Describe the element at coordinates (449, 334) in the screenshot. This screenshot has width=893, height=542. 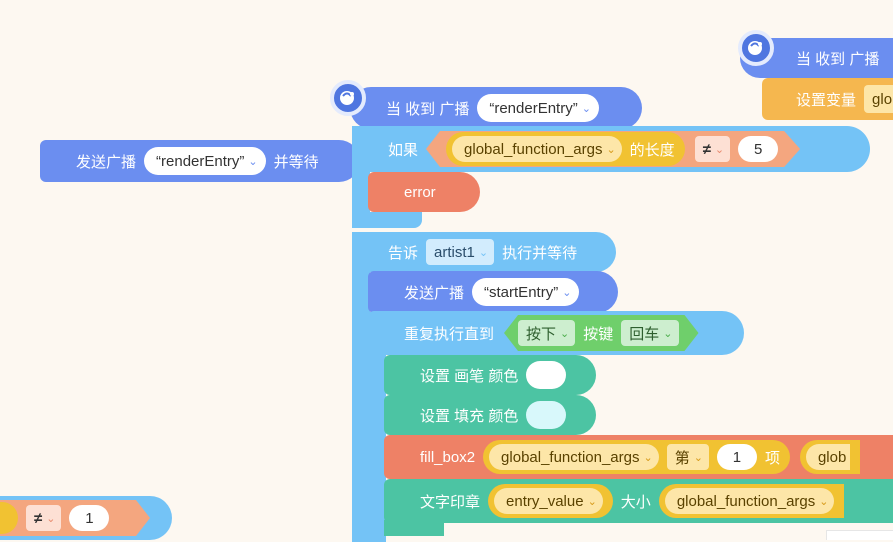
I see `repeat-label: 重复执行直到` at that location.